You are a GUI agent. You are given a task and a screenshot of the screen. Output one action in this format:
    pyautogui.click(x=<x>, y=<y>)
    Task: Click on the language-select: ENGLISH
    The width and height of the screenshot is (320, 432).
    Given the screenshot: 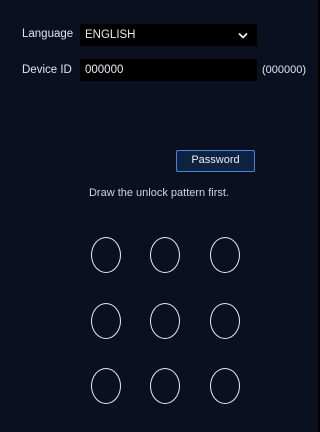 What is the action you would take?
    pyautogui.click(x=168, y=35)
    